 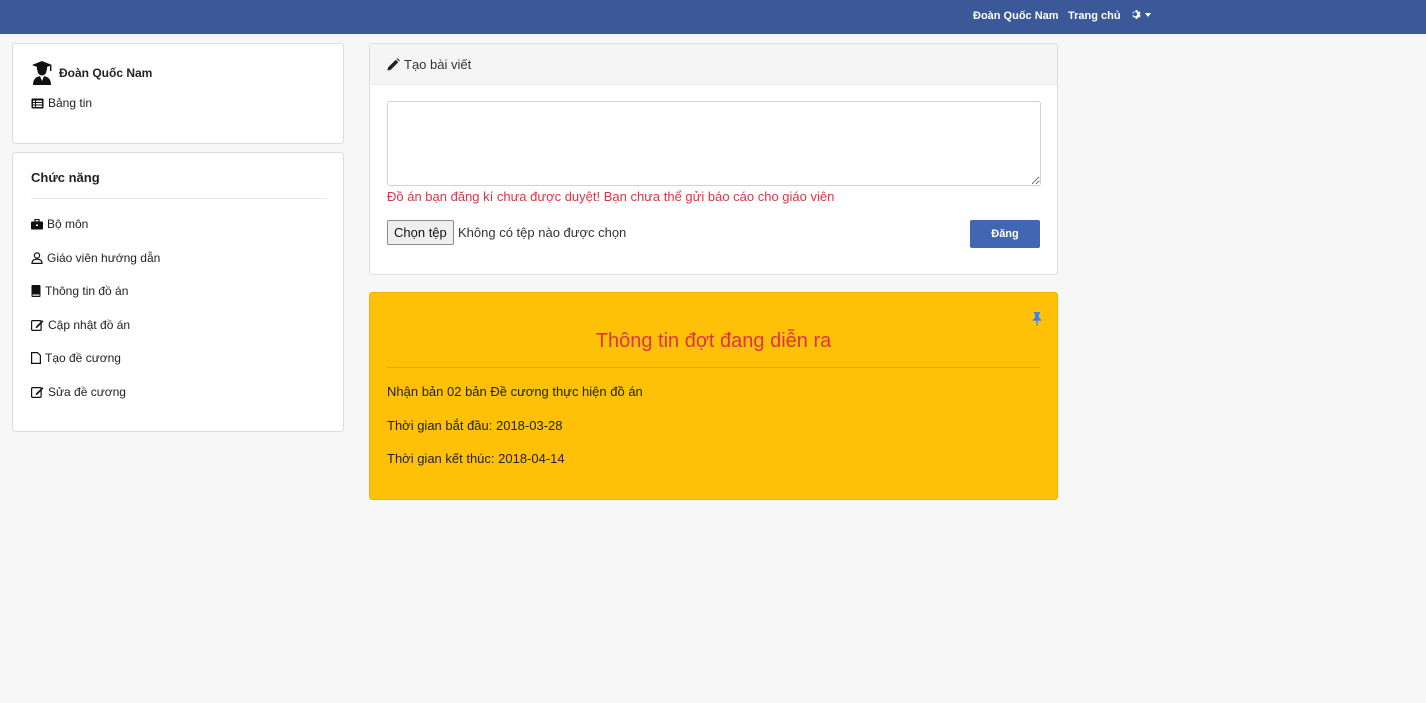 What do you see at coordinates (37, 258) in the screenshot?
I see `user-icon` at bounding box center [37, 258].